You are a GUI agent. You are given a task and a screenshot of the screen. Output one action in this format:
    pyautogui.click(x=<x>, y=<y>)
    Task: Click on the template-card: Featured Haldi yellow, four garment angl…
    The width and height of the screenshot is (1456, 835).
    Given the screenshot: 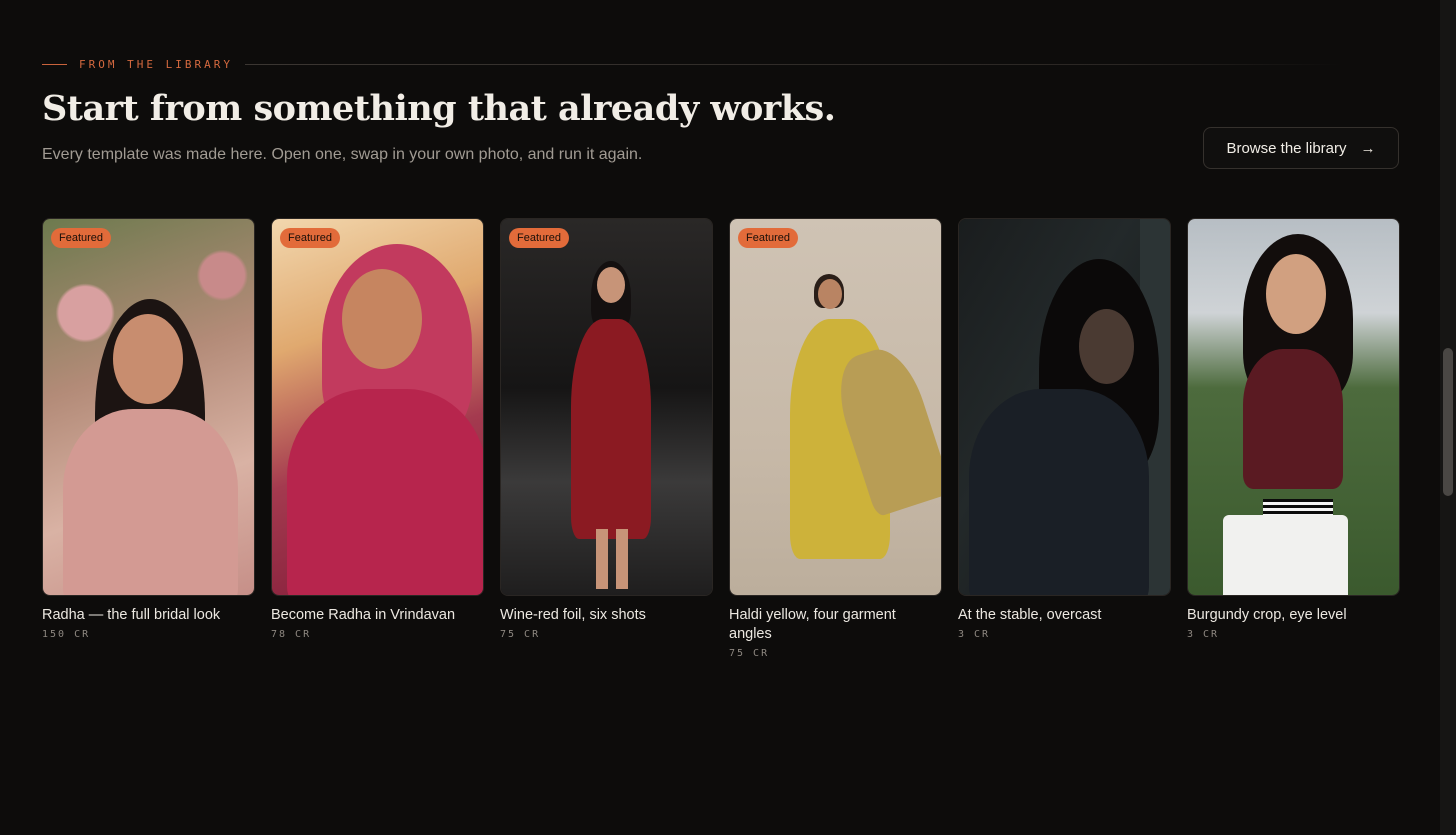 What is the action you would take?
    pyautogui.click(x=835, y=438)
    